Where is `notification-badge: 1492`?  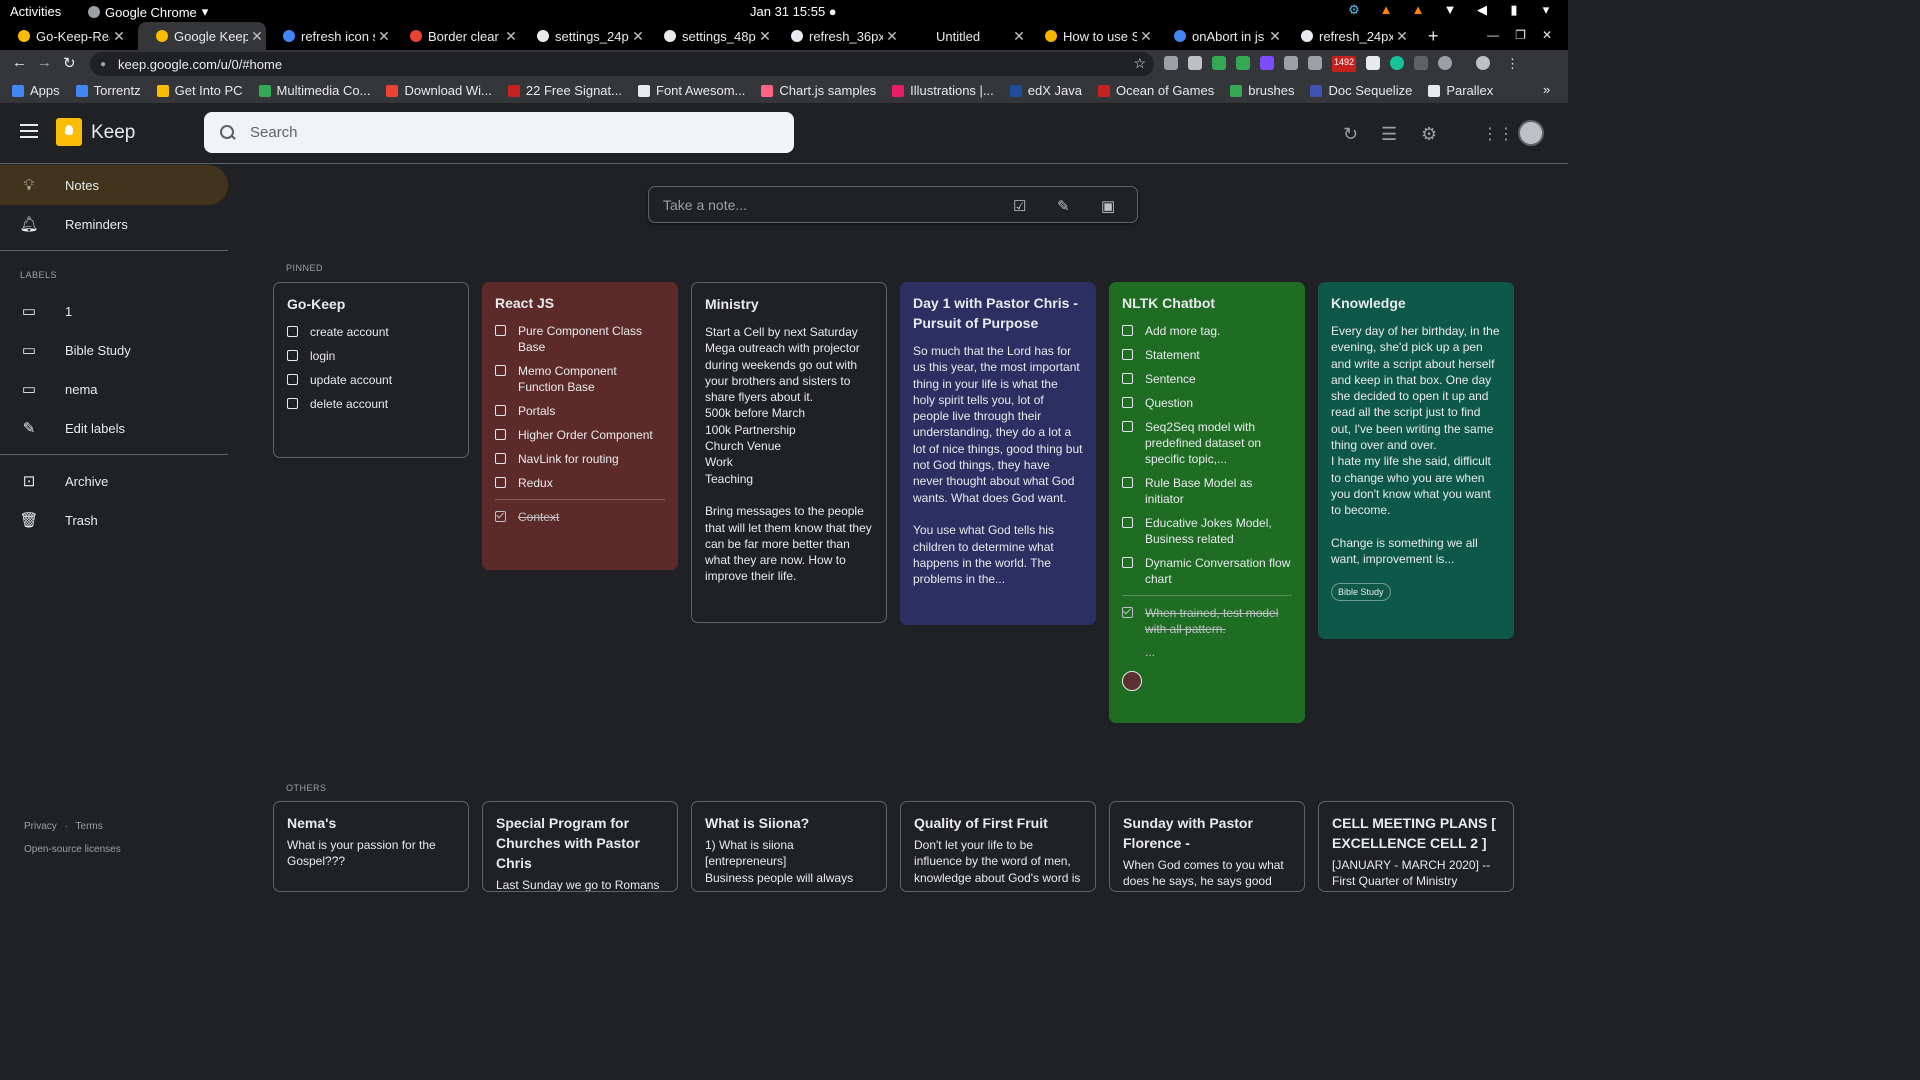
notification-badge: 1492 is located at coordinates (1344, 64).